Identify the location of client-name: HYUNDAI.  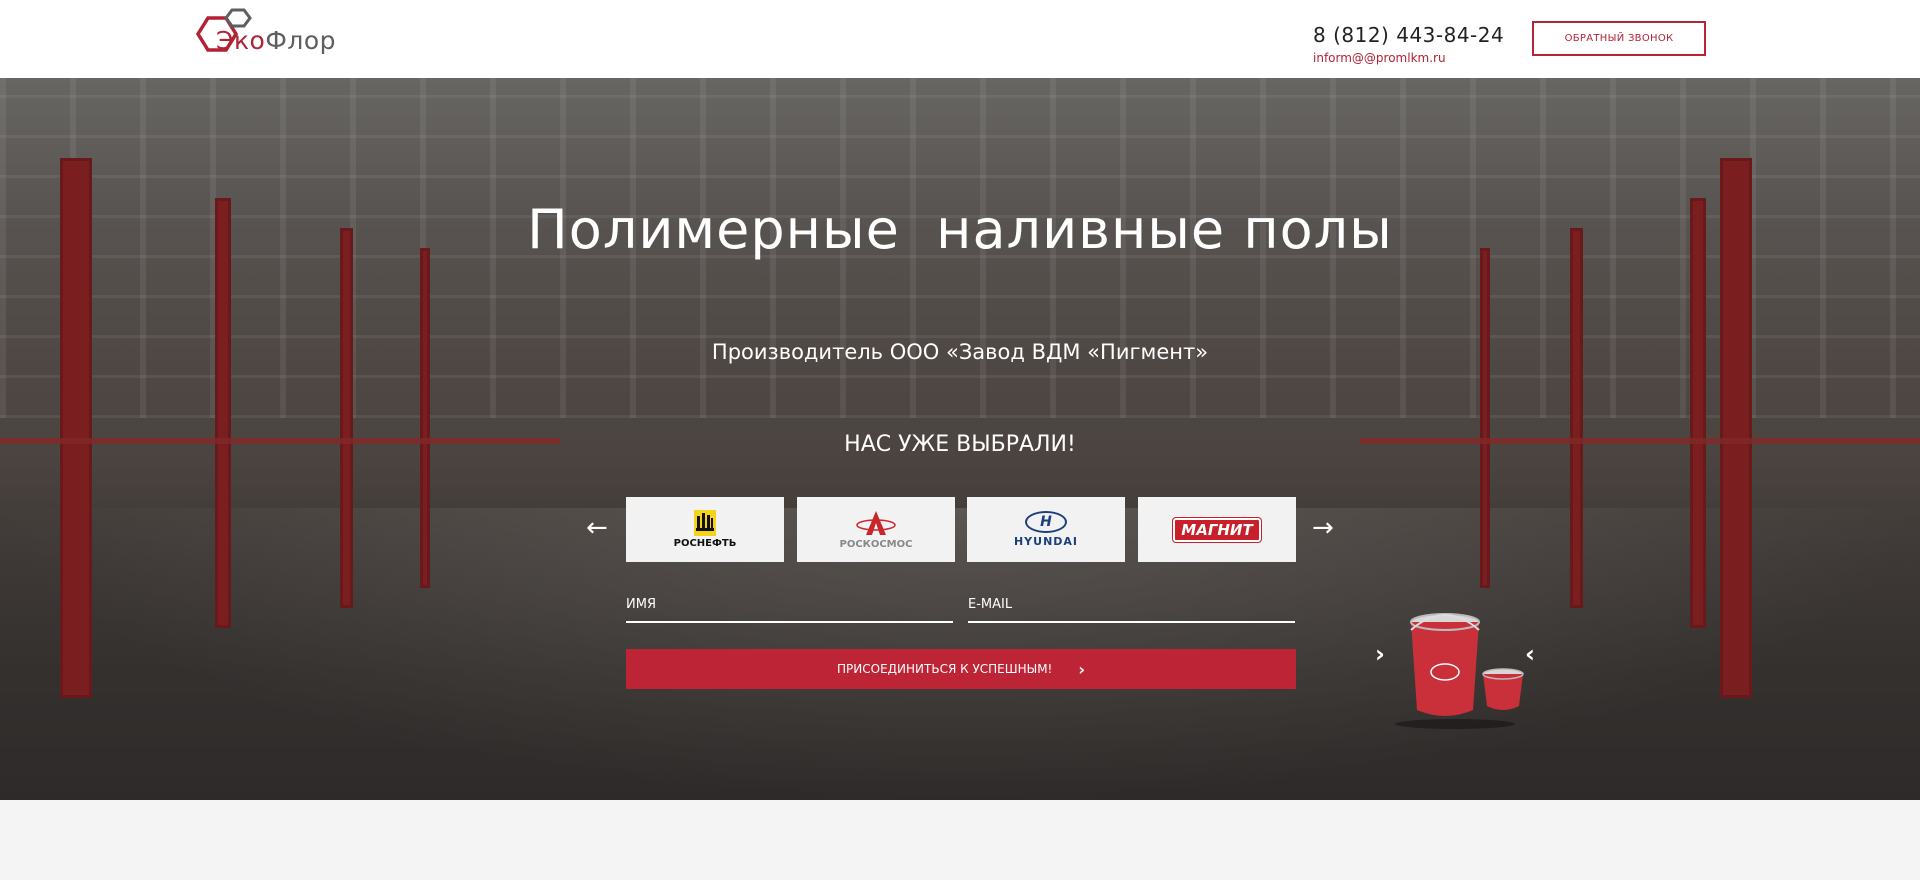
(1046, 541).